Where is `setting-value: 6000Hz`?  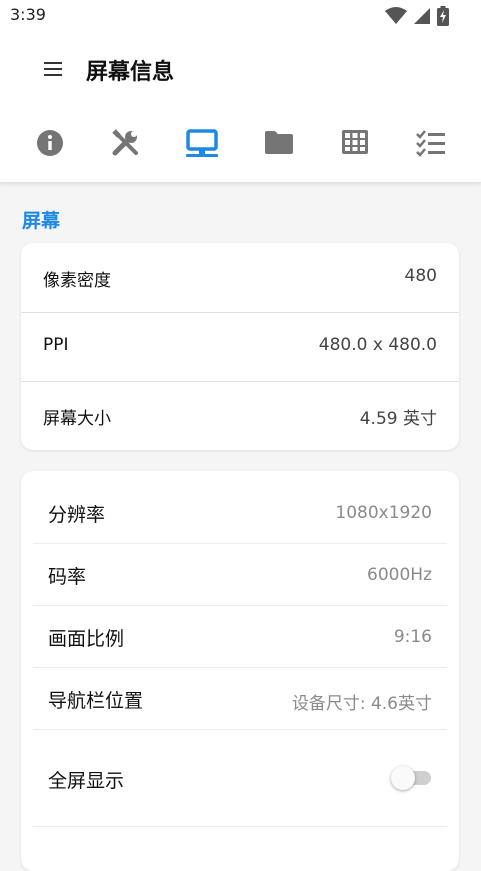 setting-value: 6000Hz is located at coordinates (399, 575).